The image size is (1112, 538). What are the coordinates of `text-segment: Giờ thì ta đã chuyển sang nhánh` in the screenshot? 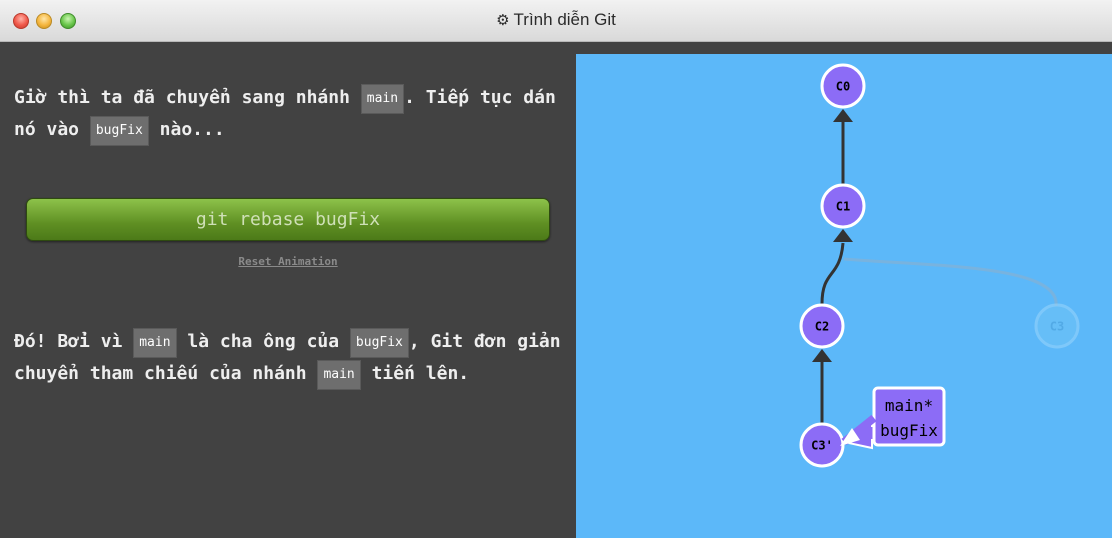 It's located at (187, 97).